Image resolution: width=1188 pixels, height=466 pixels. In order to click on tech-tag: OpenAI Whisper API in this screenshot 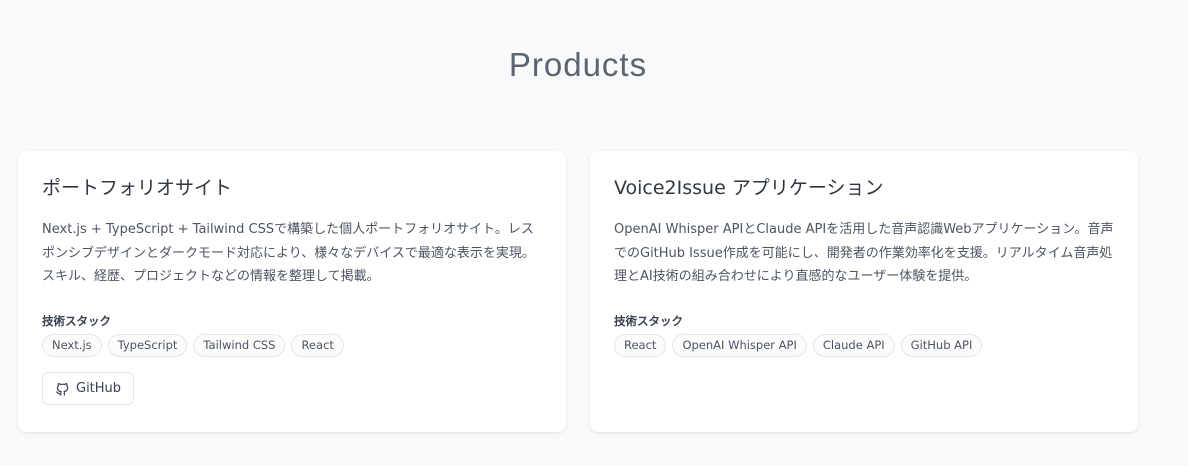, I will do `click(739, 345)`.